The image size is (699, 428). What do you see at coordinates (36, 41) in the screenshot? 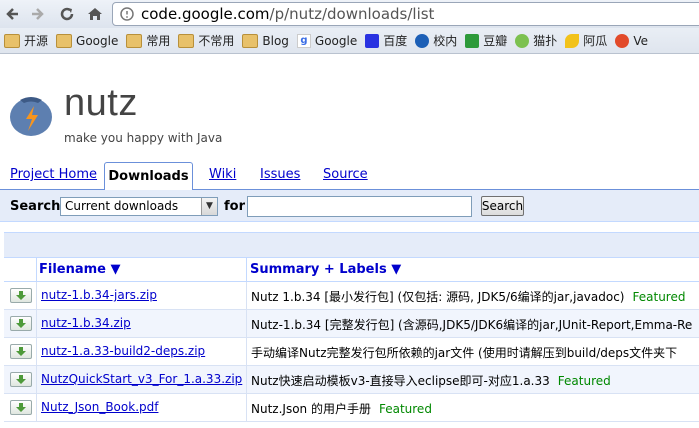
I see `bookmark-label: 开源` at bounding box center [36, 41].